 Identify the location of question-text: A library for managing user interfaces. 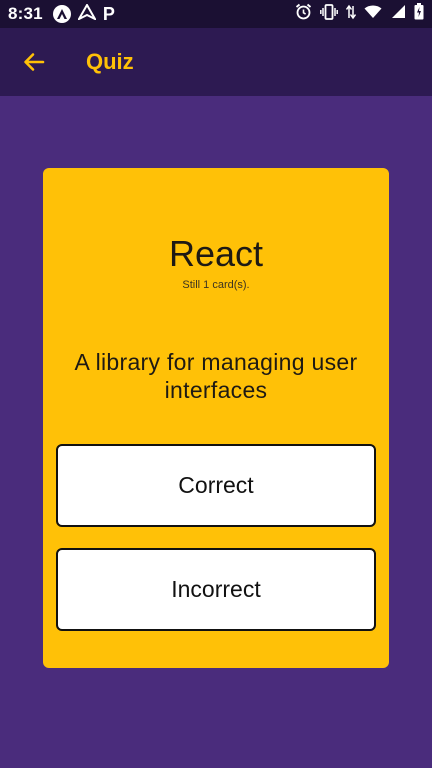
(216, 376).